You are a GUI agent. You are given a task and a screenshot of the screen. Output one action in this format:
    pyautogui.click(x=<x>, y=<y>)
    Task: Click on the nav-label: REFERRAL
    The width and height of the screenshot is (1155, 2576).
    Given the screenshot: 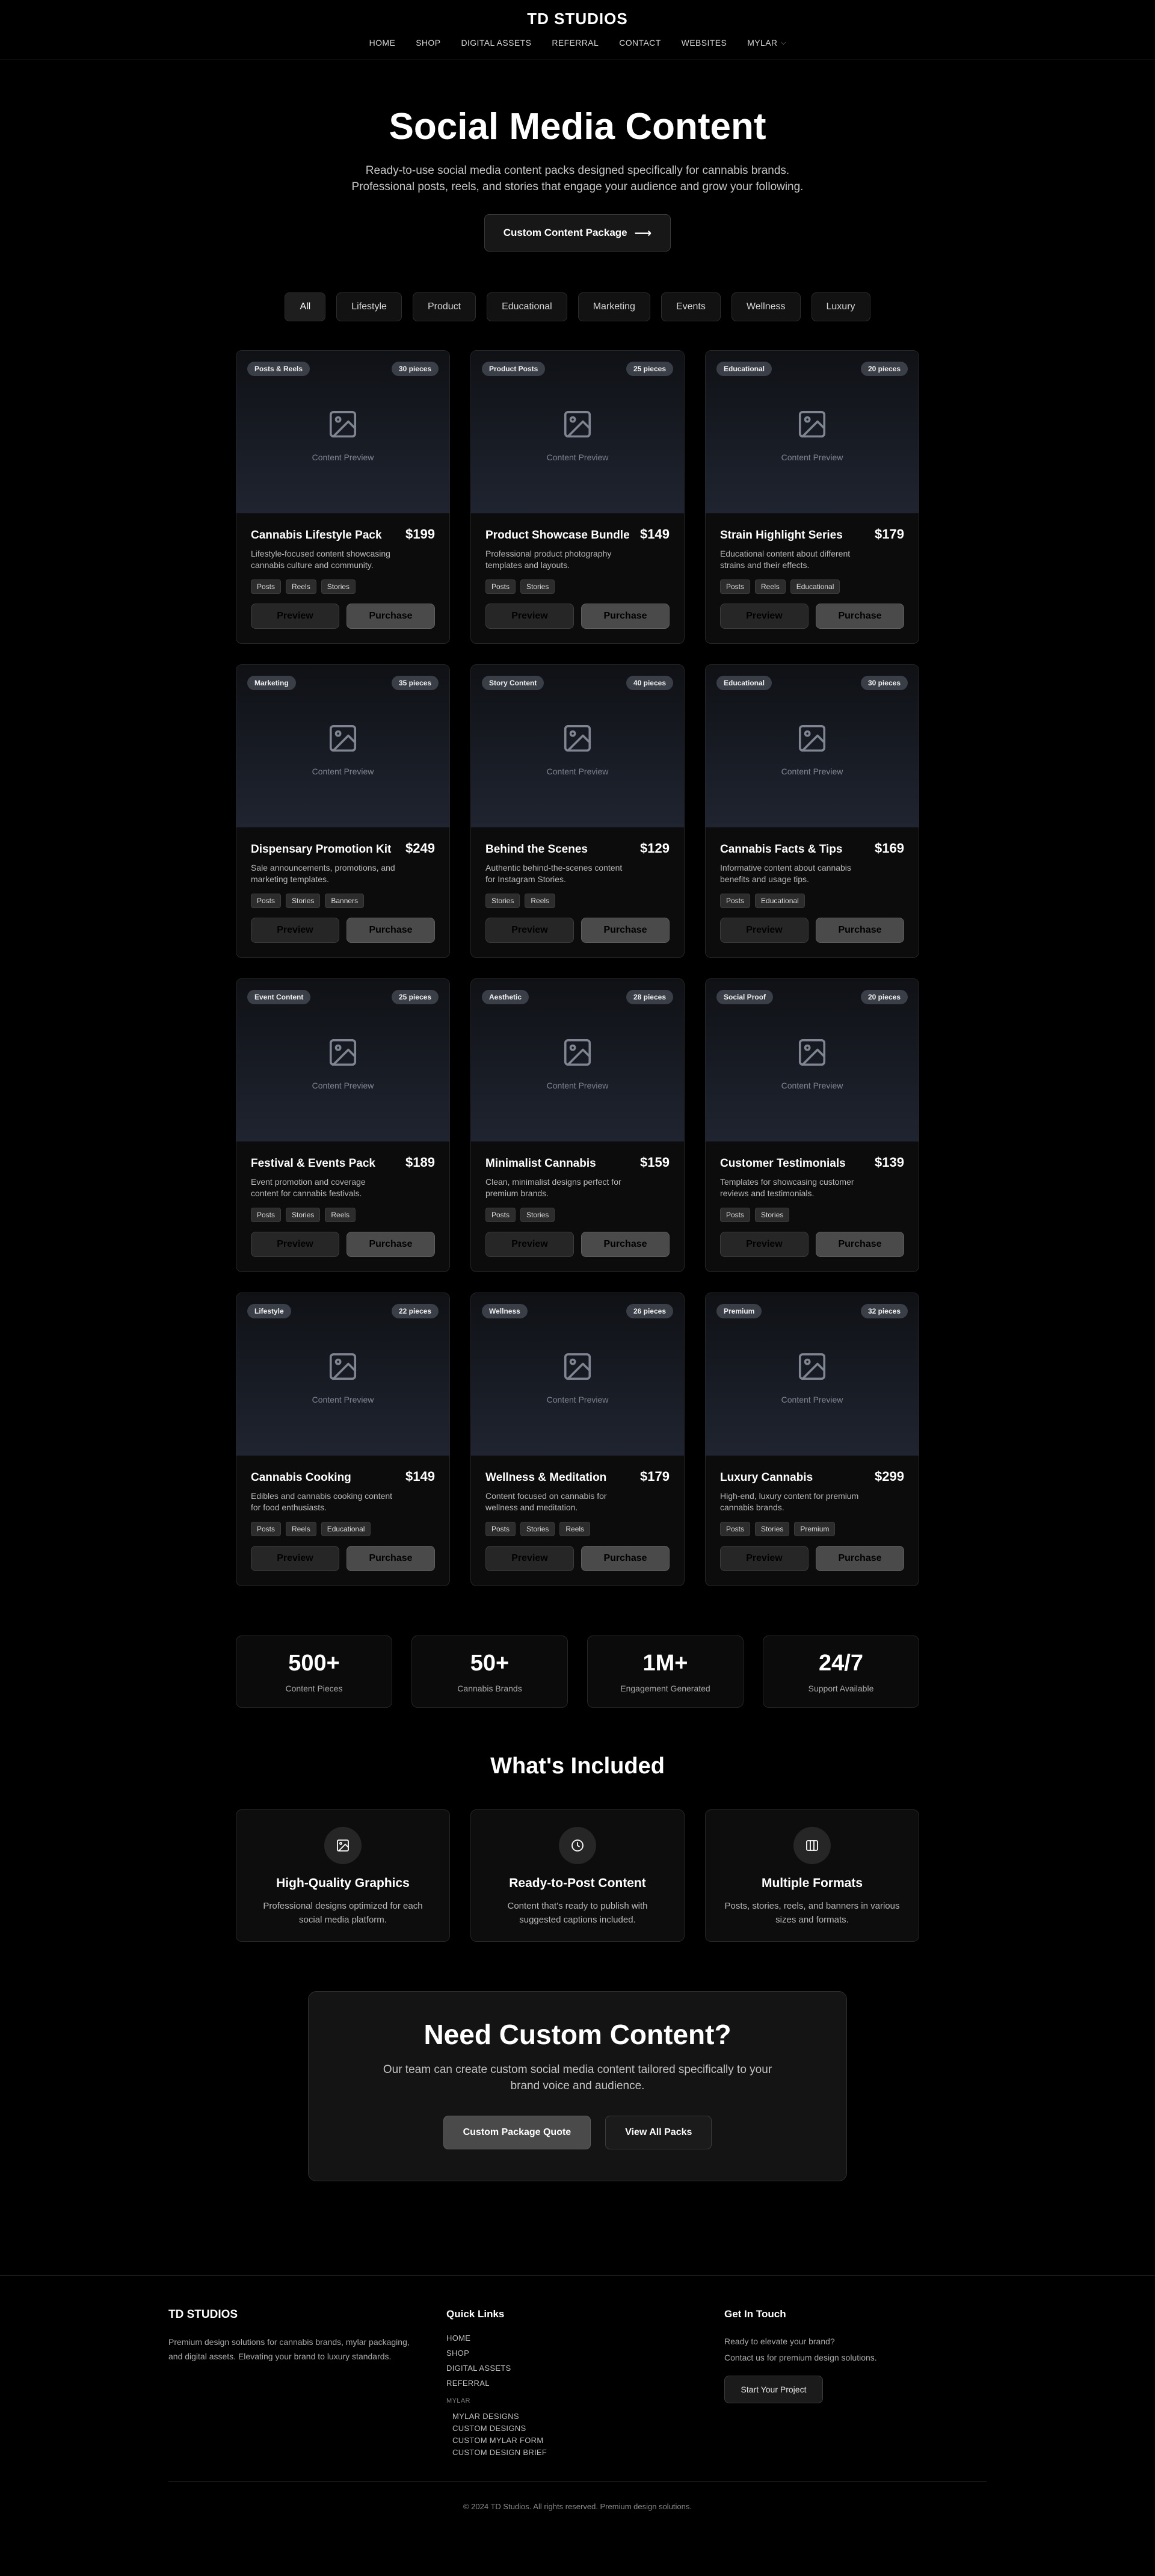 What is the action you would take?
    pyautogui.click(x=575, y=43)
    